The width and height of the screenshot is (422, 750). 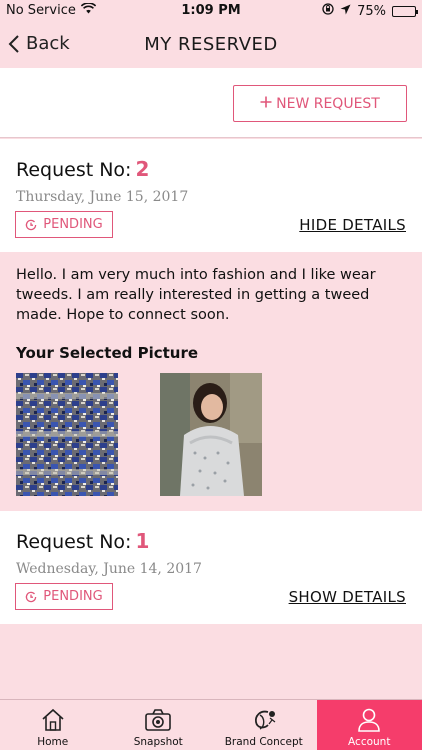 I want to click on tab-snapshot: Snapshot, so click(x=159, y=725).